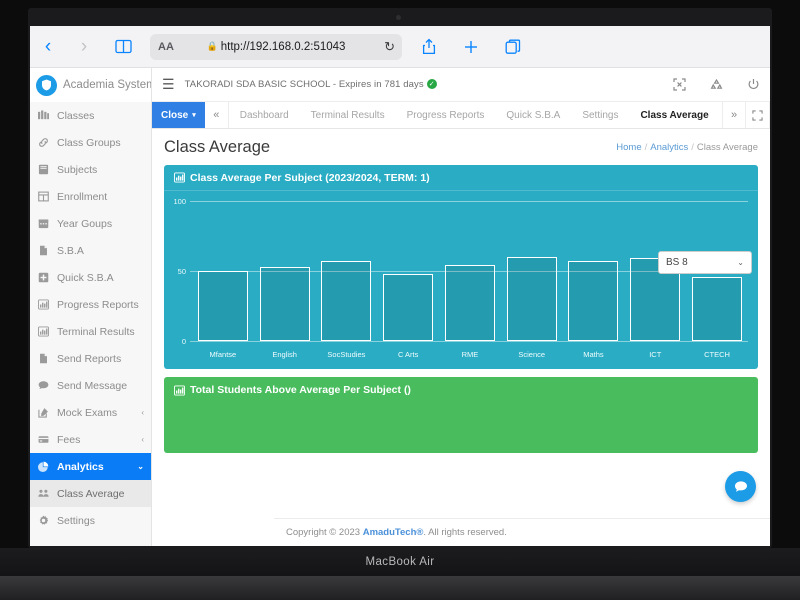 This screenshot has height=600, width=800. I want to click on sidebar-item-send-message: Send Message, so click(90, 385).